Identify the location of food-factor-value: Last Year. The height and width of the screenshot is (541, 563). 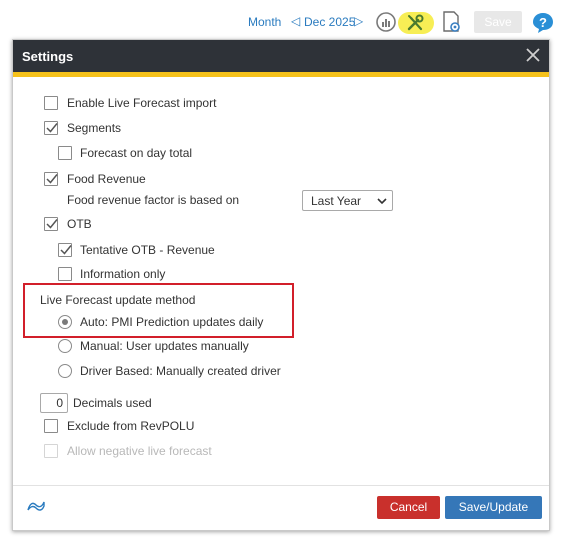
(336, 201).